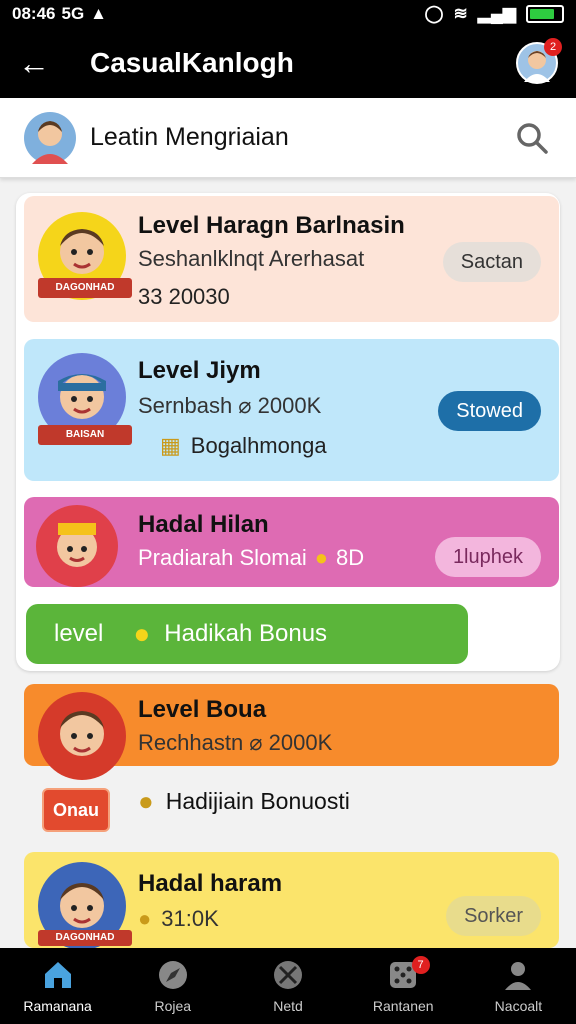  What do you see at coordinates (73, 13) in the screenshot?
I see `network-type: 5G` at bounding box center [73, 13].